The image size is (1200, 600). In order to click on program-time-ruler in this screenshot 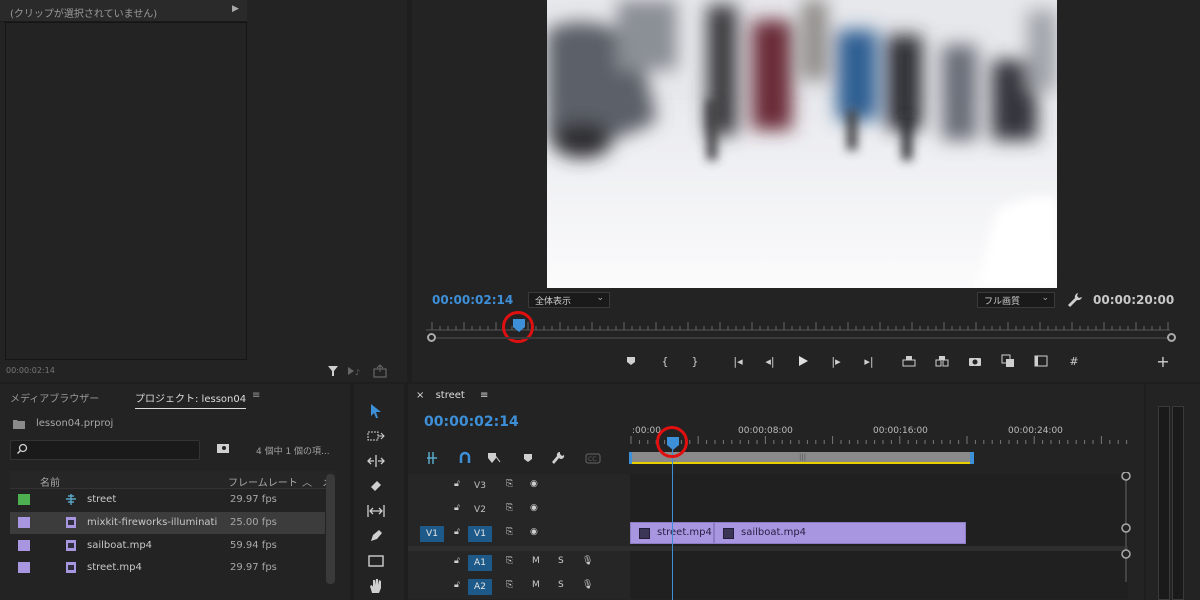, I will do `click(801, 326)`.